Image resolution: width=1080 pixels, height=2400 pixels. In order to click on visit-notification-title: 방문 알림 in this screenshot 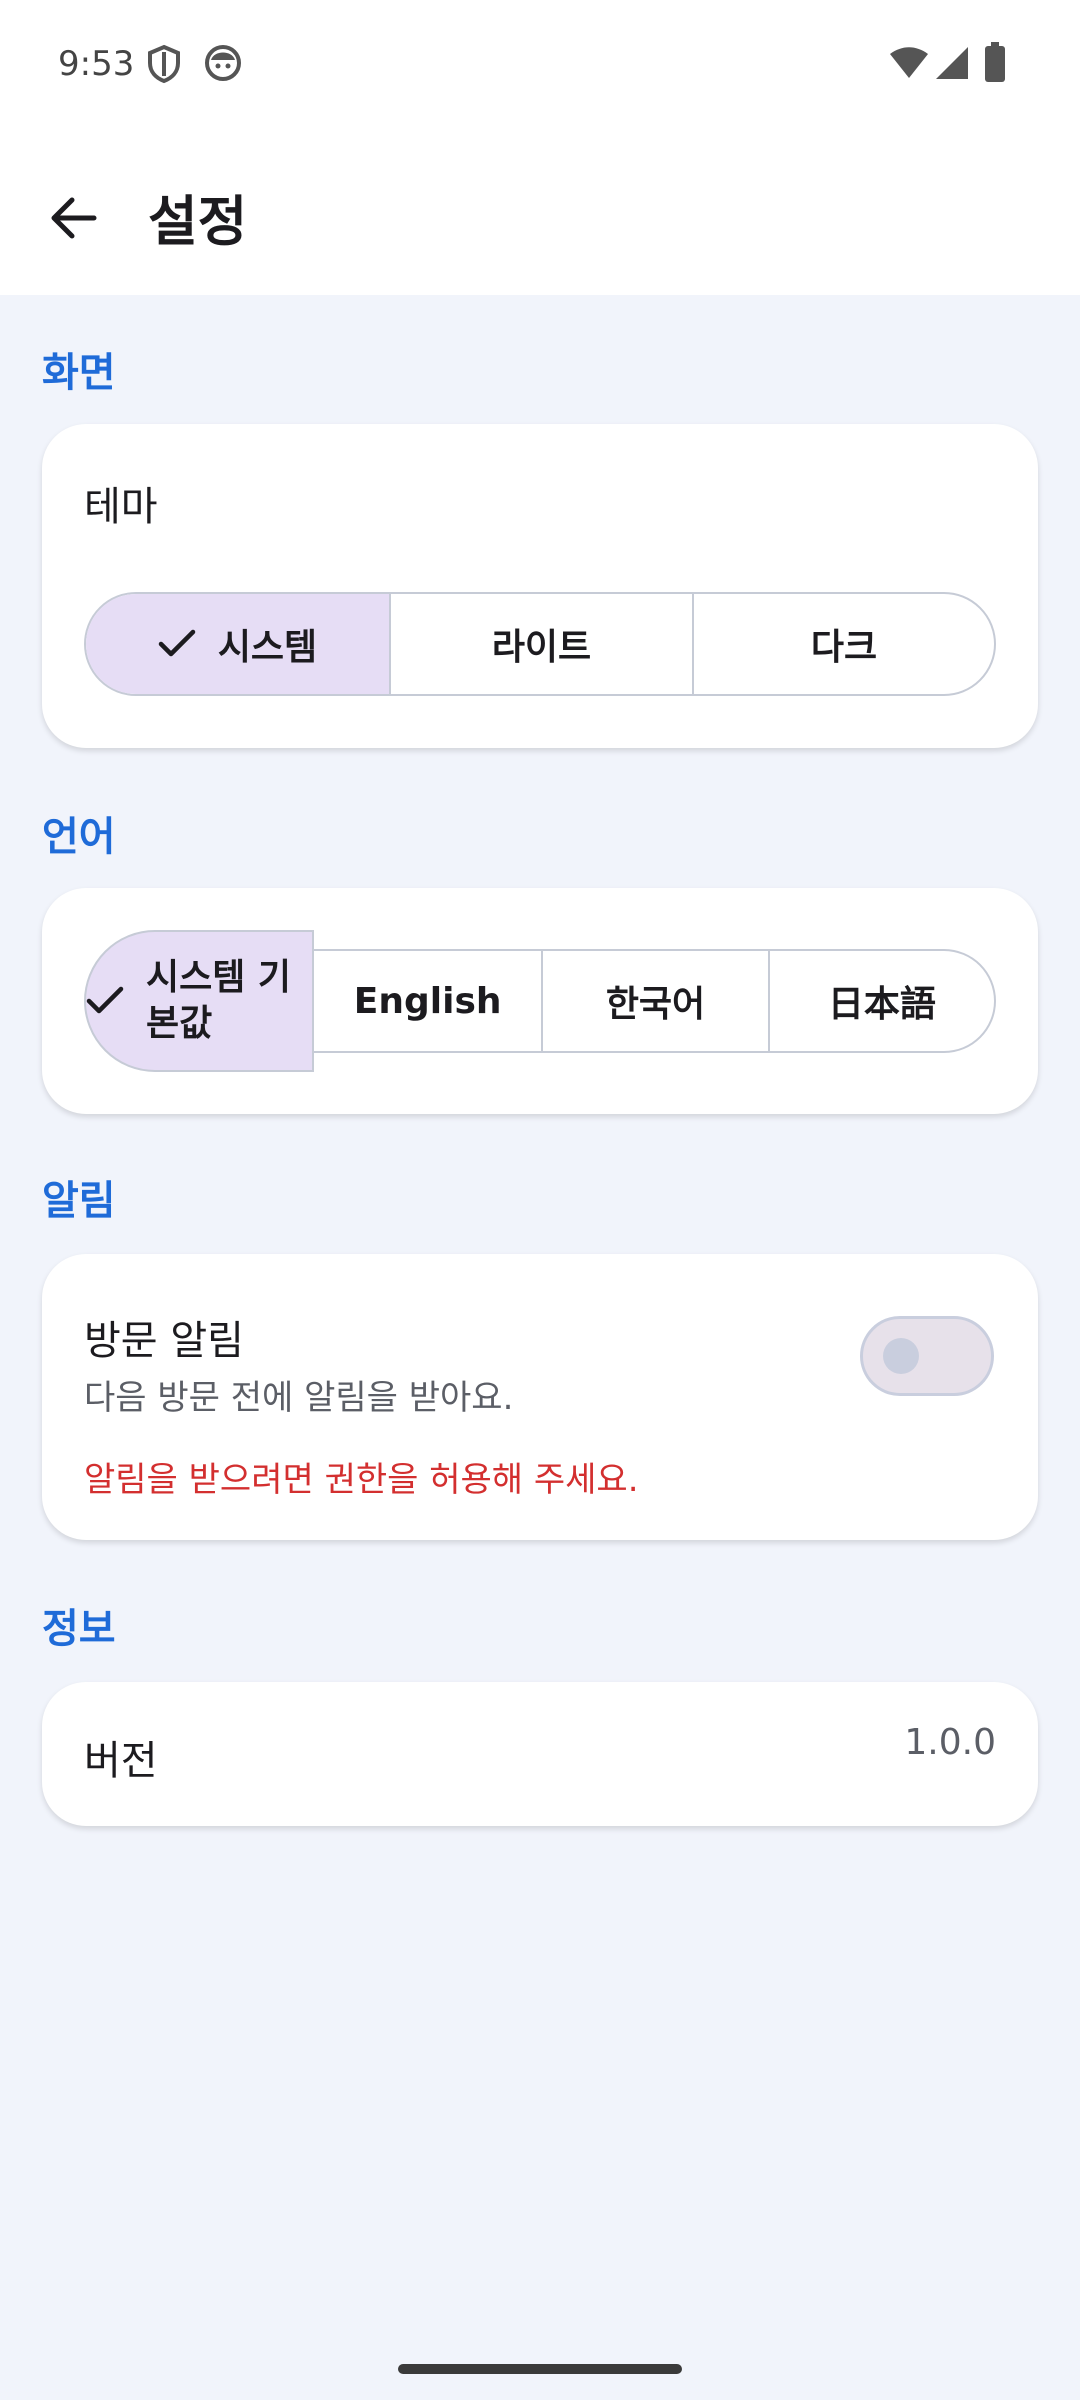, I will do `click(164, 1341)`.